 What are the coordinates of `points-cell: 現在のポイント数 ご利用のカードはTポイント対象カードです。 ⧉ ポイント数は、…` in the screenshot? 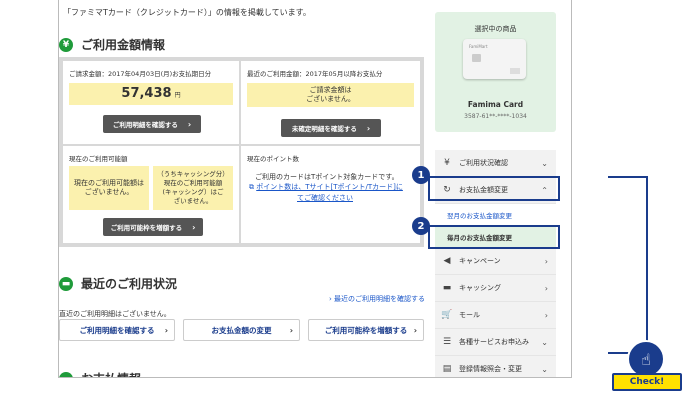 It's located at (330, 194).